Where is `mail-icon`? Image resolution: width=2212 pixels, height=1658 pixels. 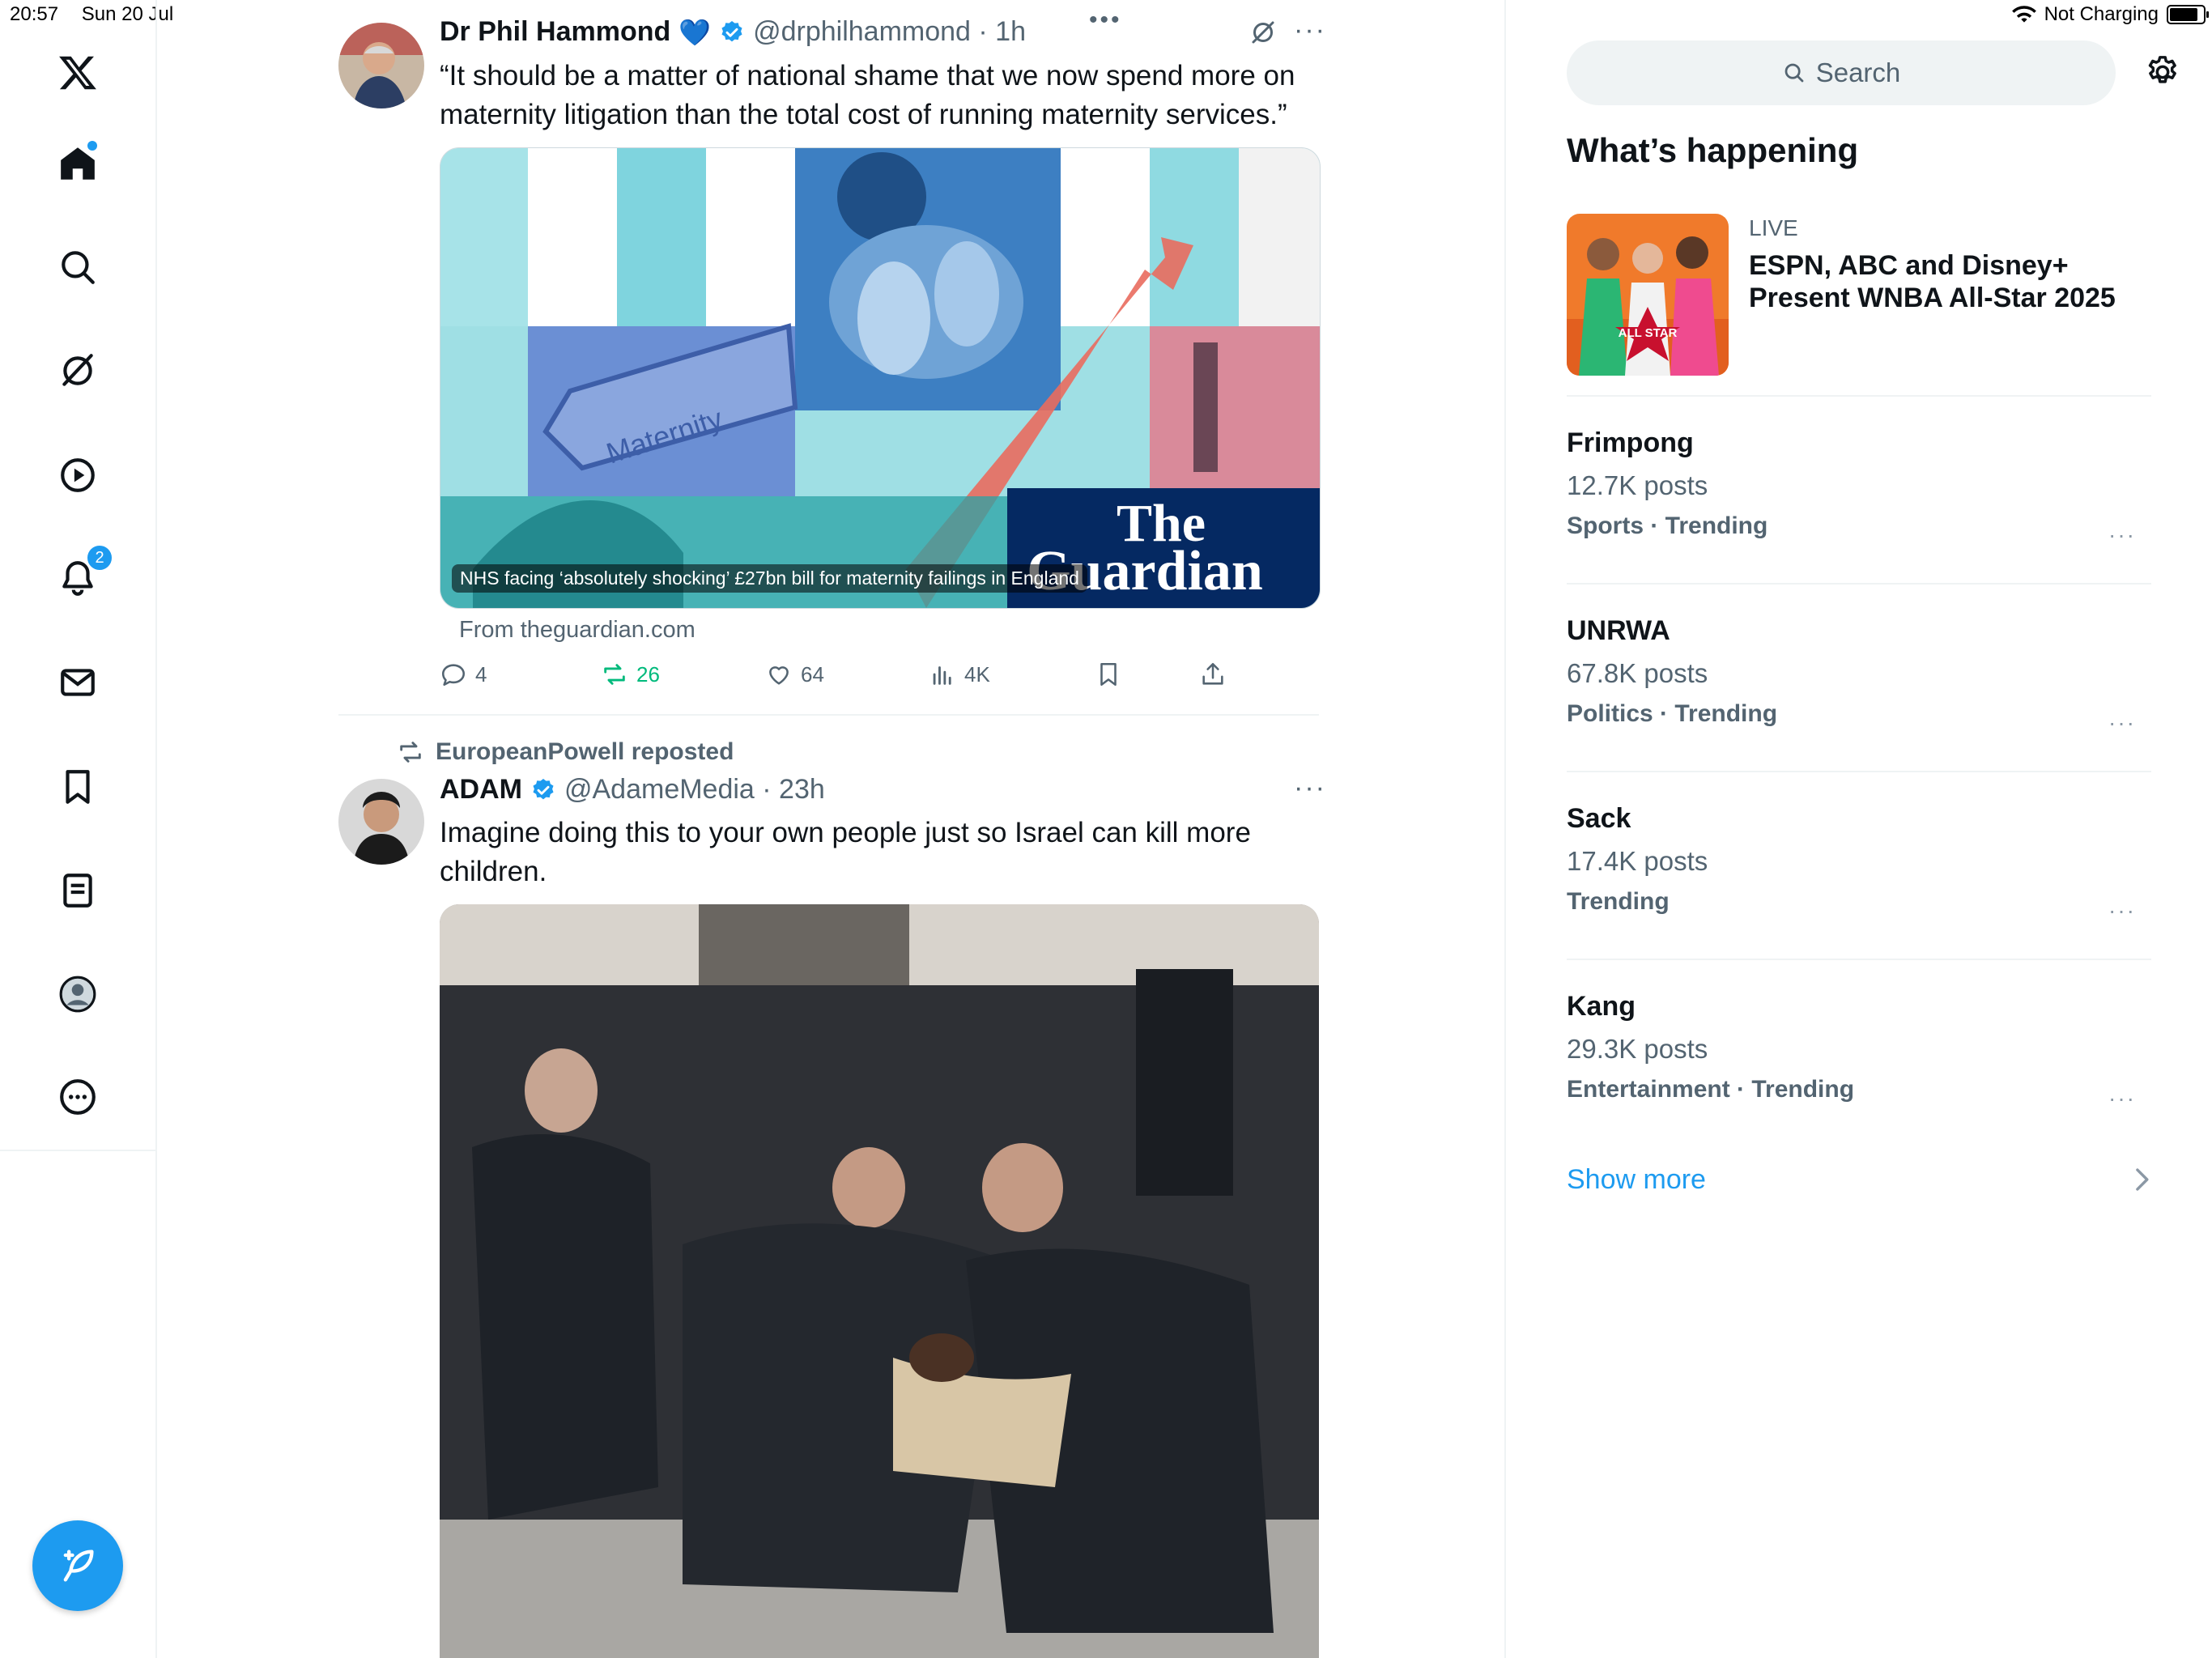
mail-icon is located at coordinates (78, 682).